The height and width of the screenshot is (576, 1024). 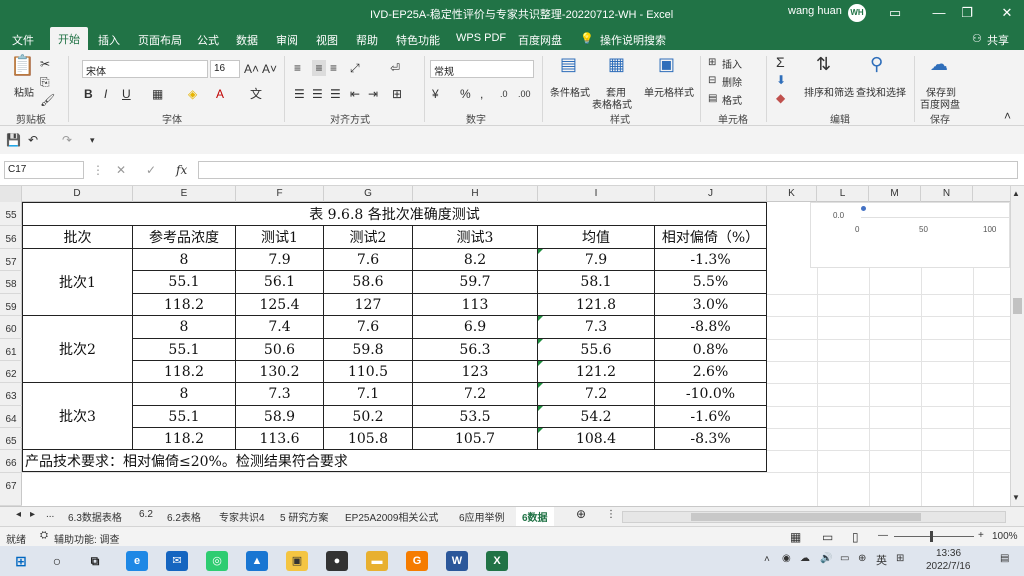 I want to click on row-header: 55, so click(x=11, y=214).